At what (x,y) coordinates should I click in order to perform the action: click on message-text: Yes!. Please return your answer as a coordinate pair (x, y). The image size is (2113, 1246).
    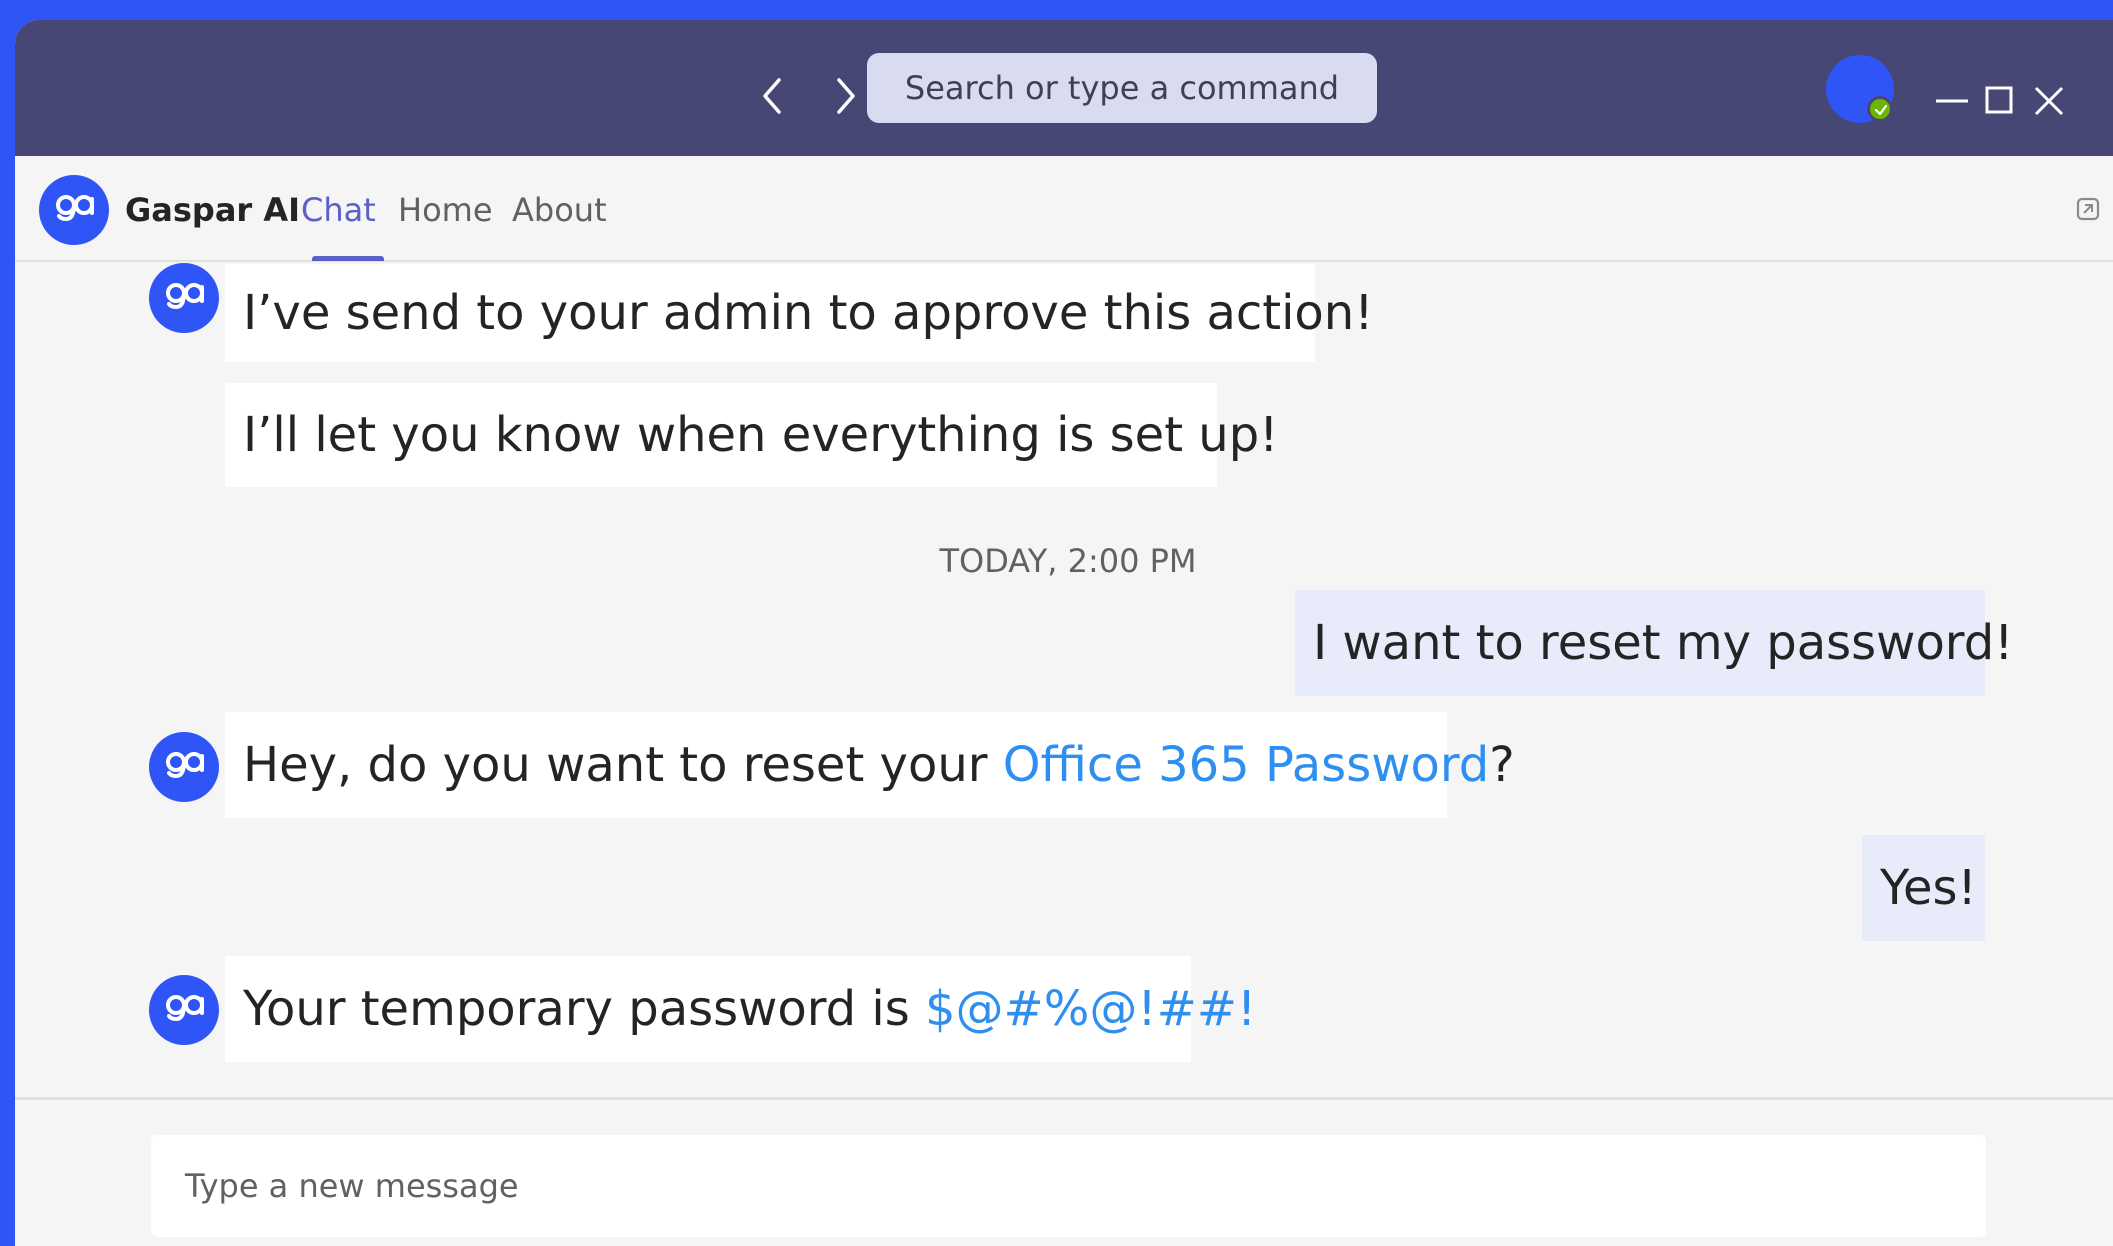
    Looking at the image, I should click on (1928, 888).